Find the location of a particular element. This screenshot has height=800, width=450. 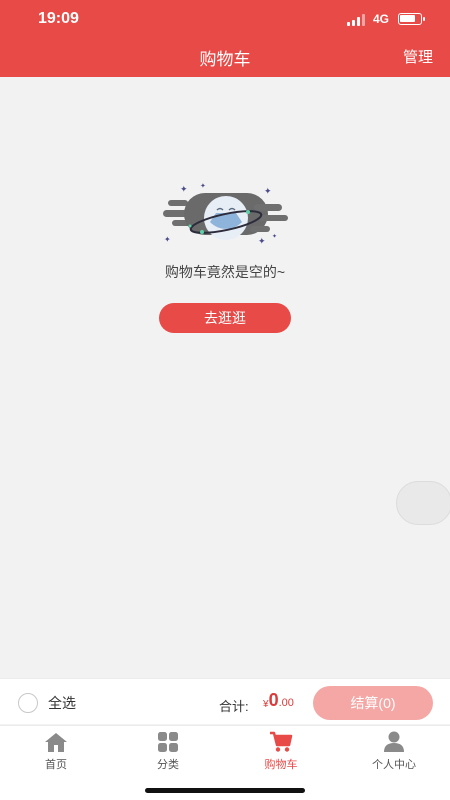

category-grid-icon is located at coordinates (168, 742).